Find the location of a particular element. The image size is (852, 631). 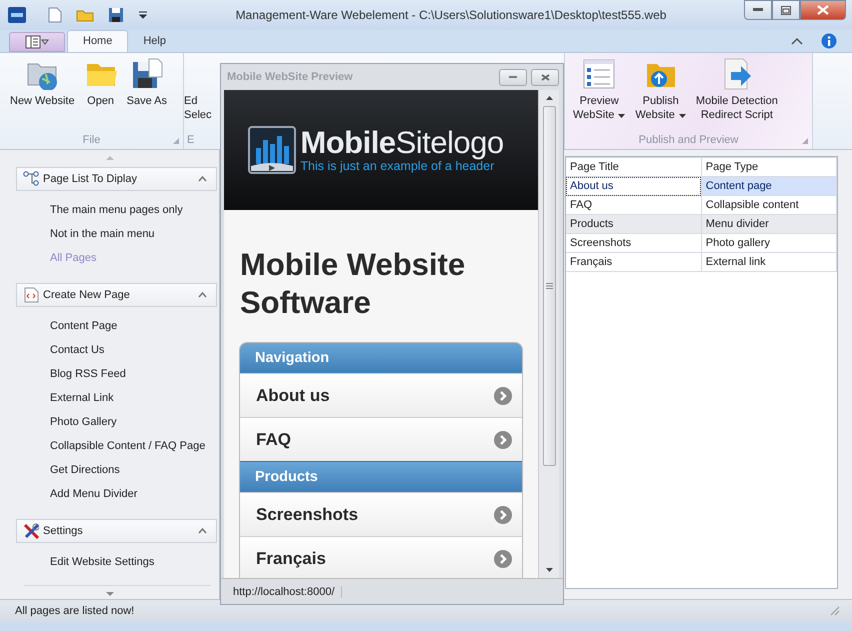

section-title: Page List To Diplay is located at coordinates (90, 179).